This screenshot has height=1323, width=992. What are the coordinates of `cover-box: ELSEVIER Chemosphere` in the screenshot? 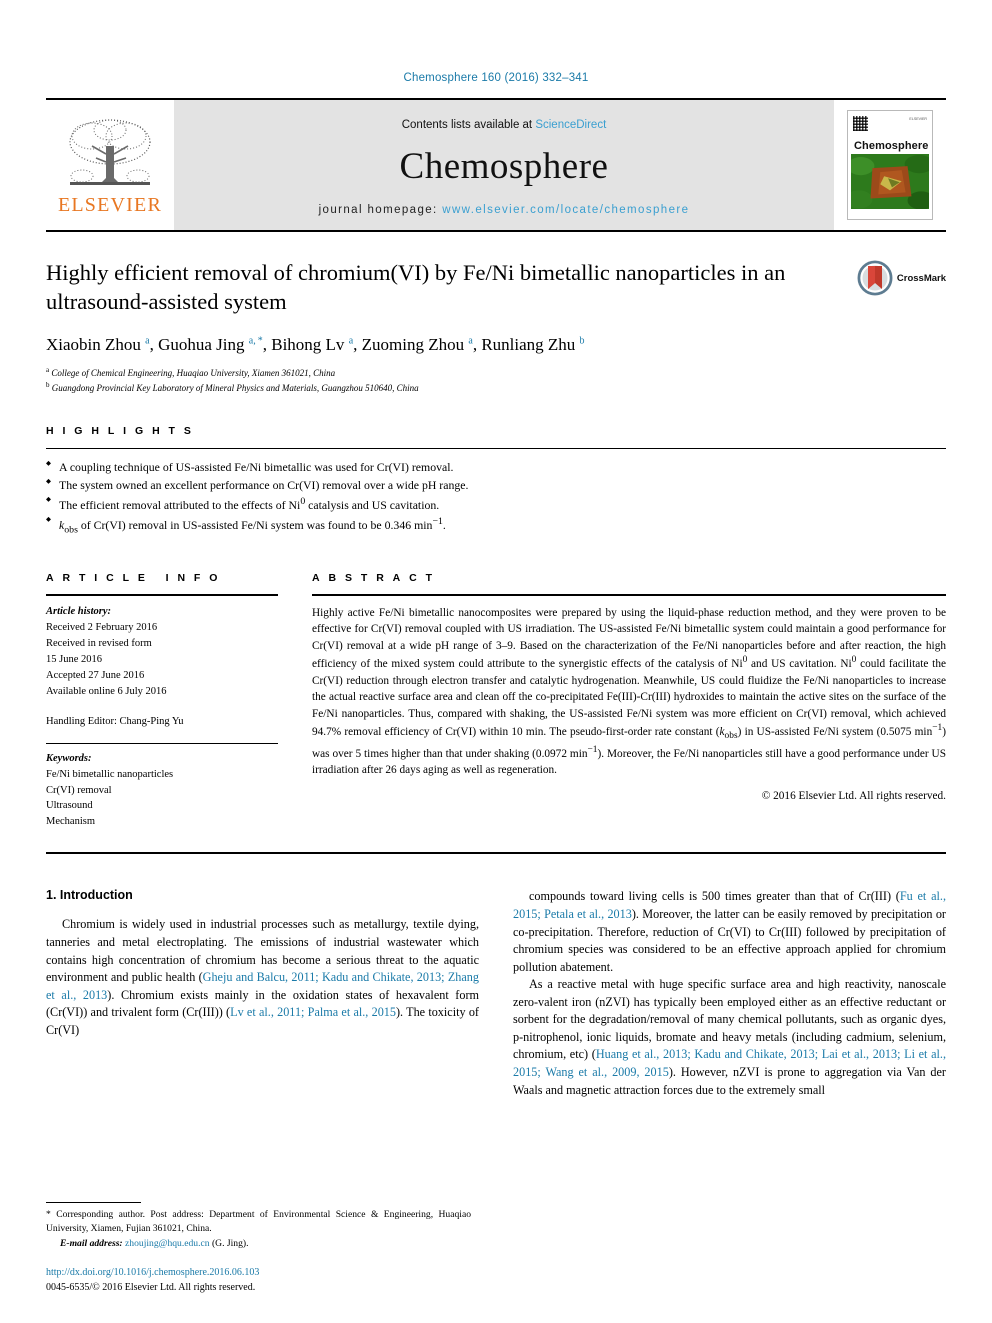 It's located at (890, 165).